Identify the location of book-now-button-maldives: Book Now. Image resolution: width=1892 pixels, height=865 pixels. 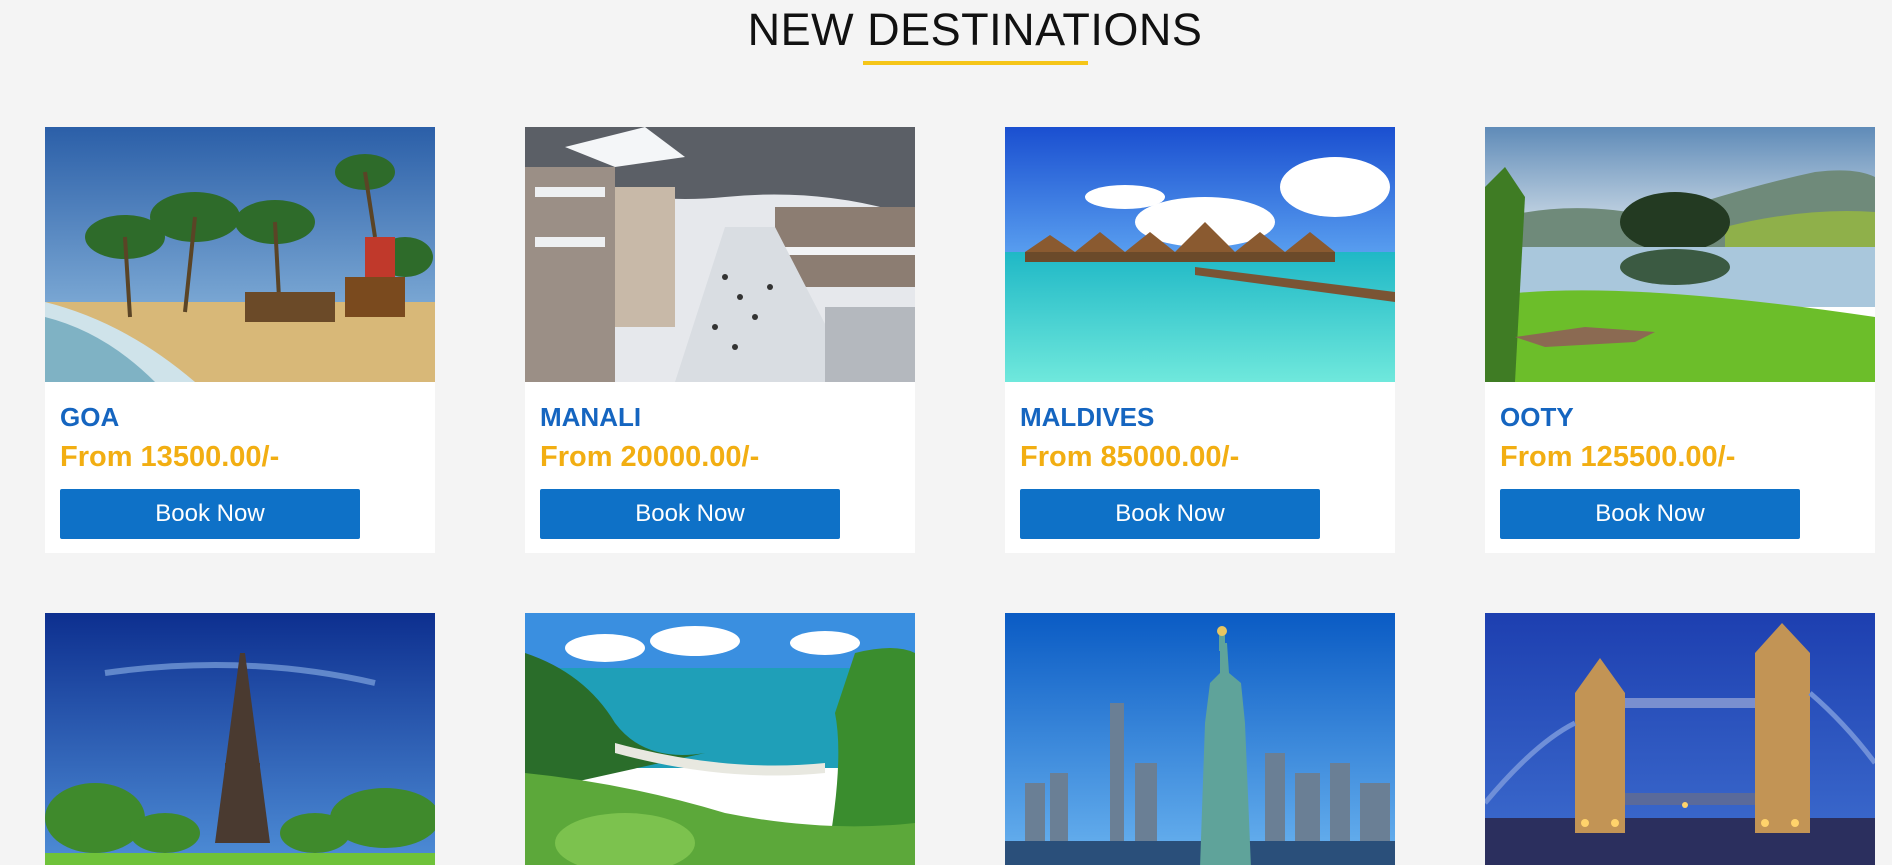
(1170, 514).